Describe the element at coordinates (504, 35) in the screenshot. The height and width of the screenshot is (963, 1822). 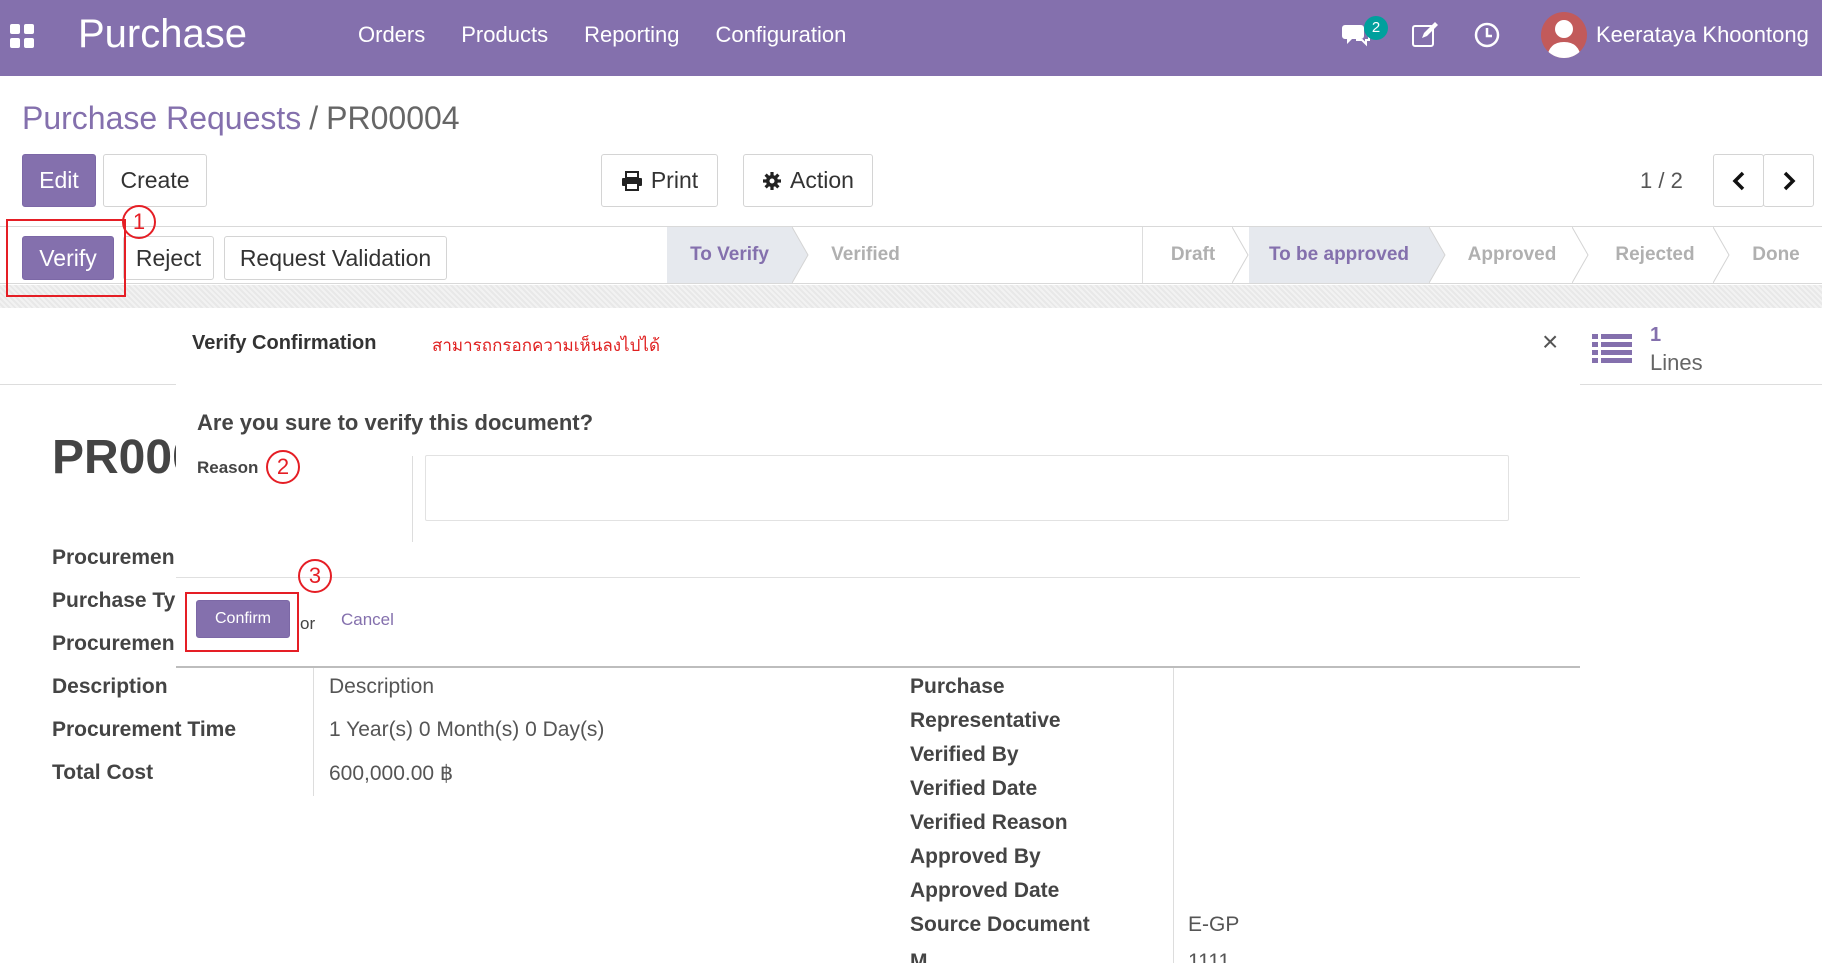
I see `menu-products: Products` at that location.